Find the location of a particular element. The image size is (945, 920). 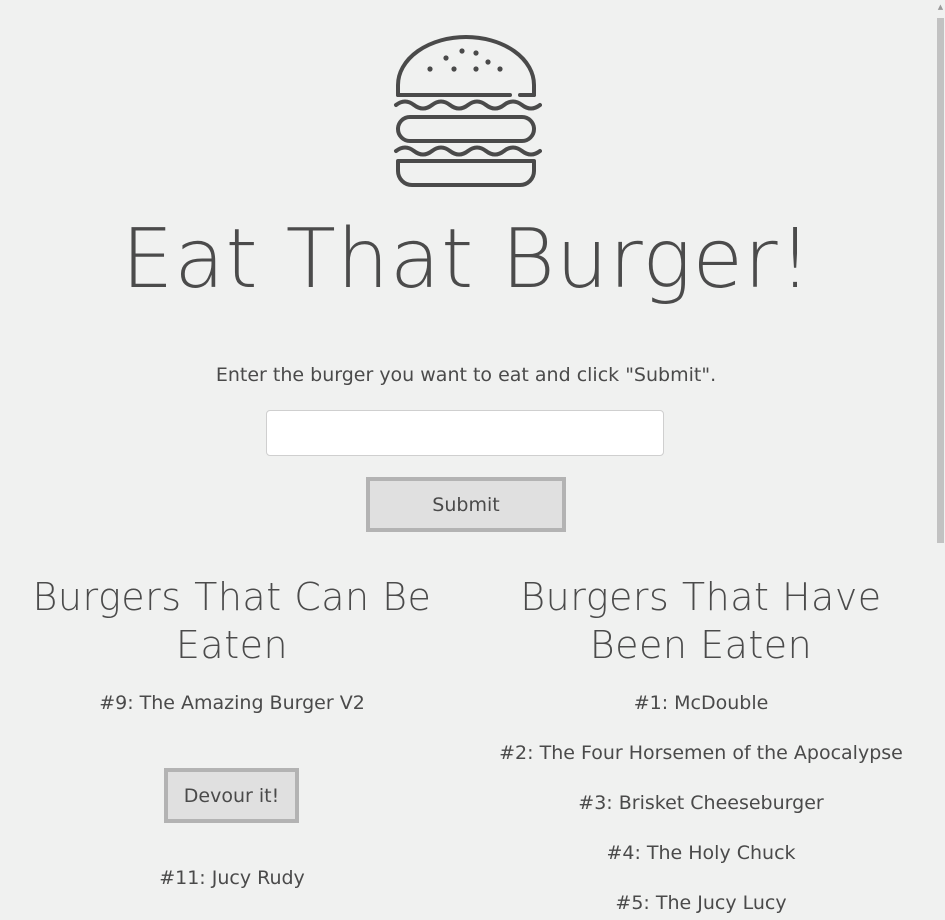

list-item: #1: McDouble is located at coordinates (701, 703).